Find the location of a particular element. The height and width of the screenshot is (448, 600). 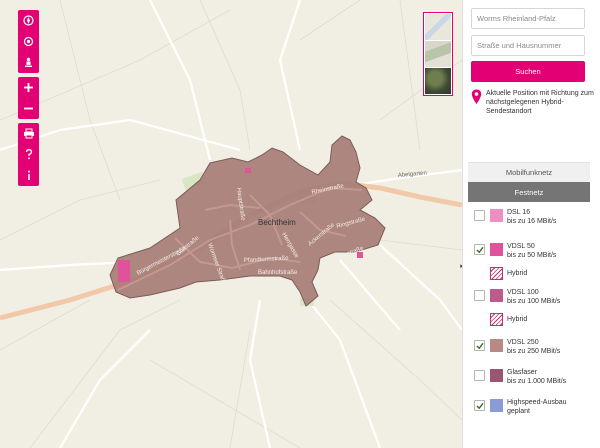

basemap-switcher is located at coordinates (438, 54).